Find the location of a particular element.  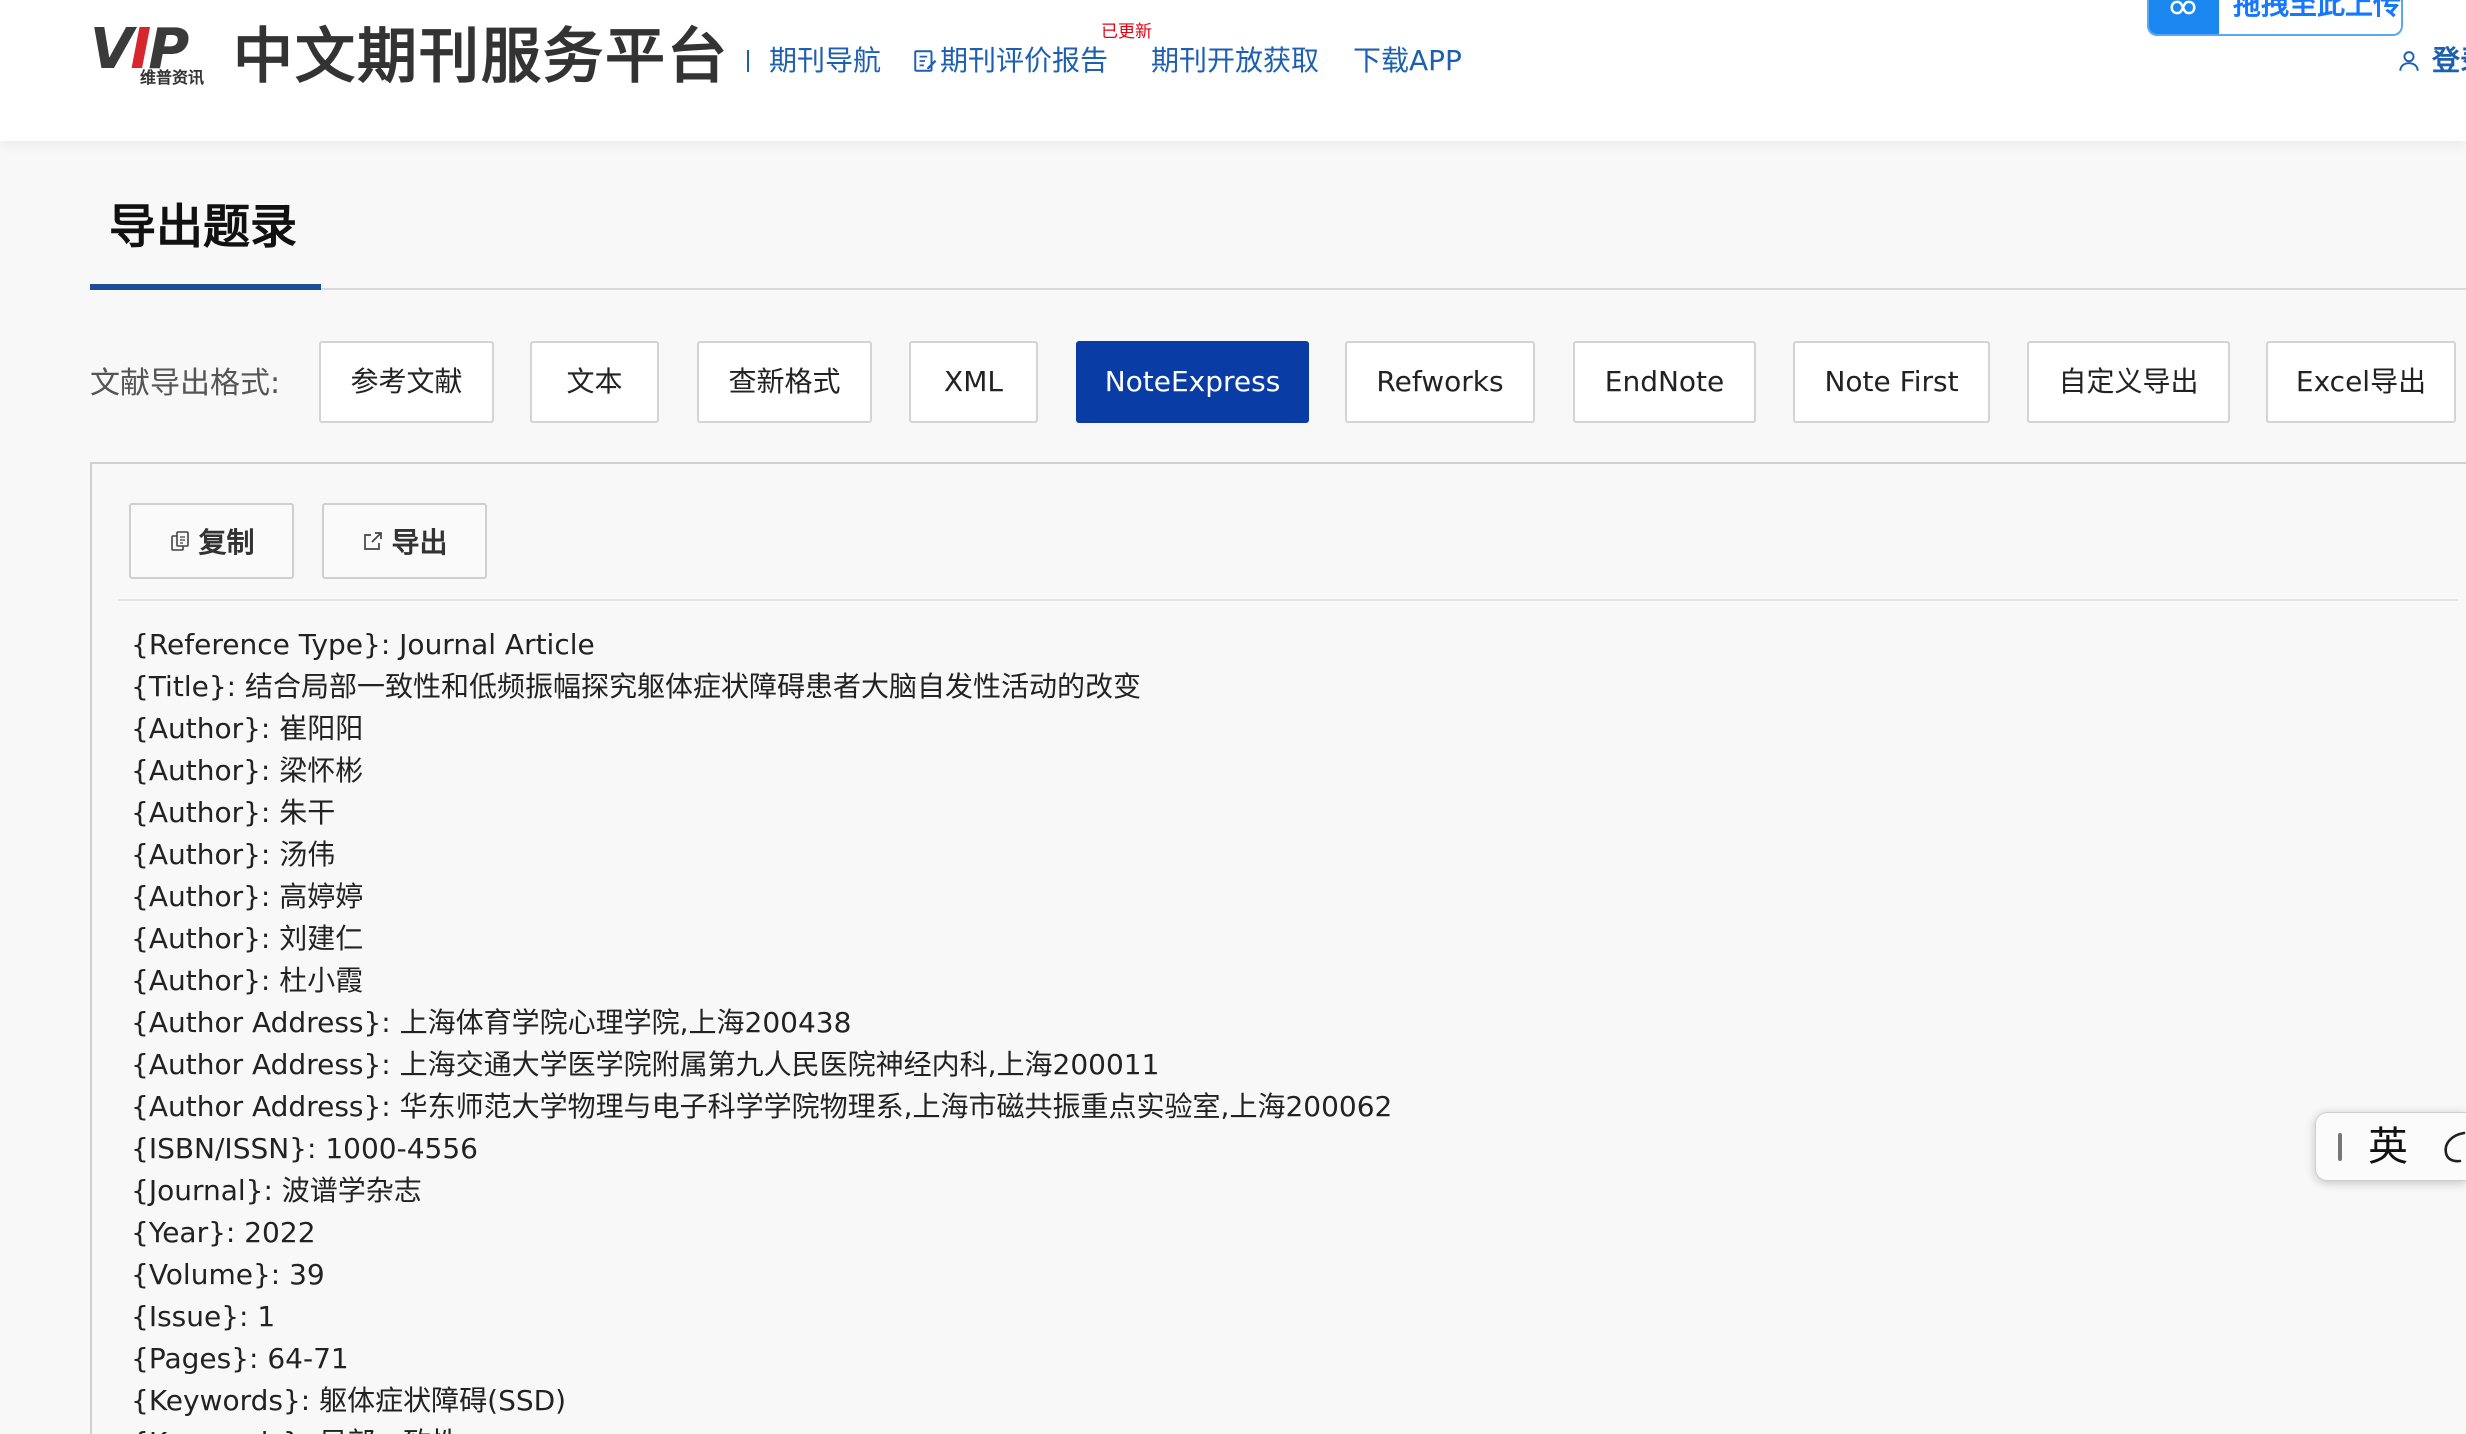

ime-moon-icon is located at coordinates (2450, 1147).